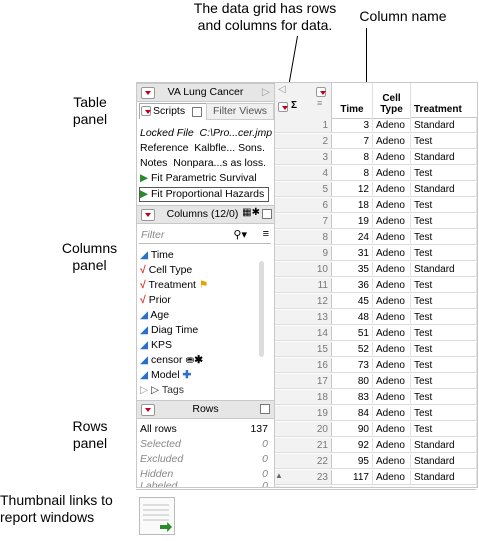  What do you see at coordinates (303, 189) in the screenshot?
I see `row-number: 5` at bounding box center [303, 189].